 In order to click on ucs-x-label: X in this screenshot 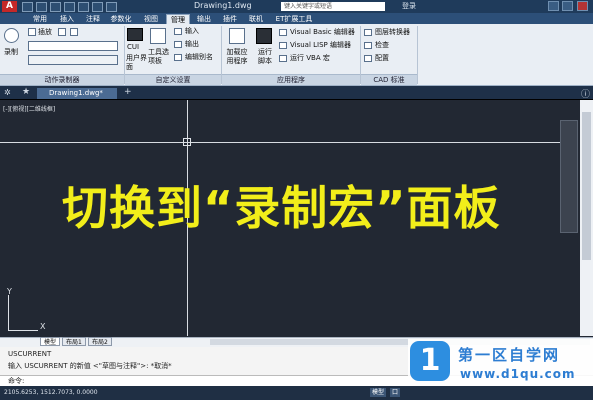, I will do `click(43, 326)`.